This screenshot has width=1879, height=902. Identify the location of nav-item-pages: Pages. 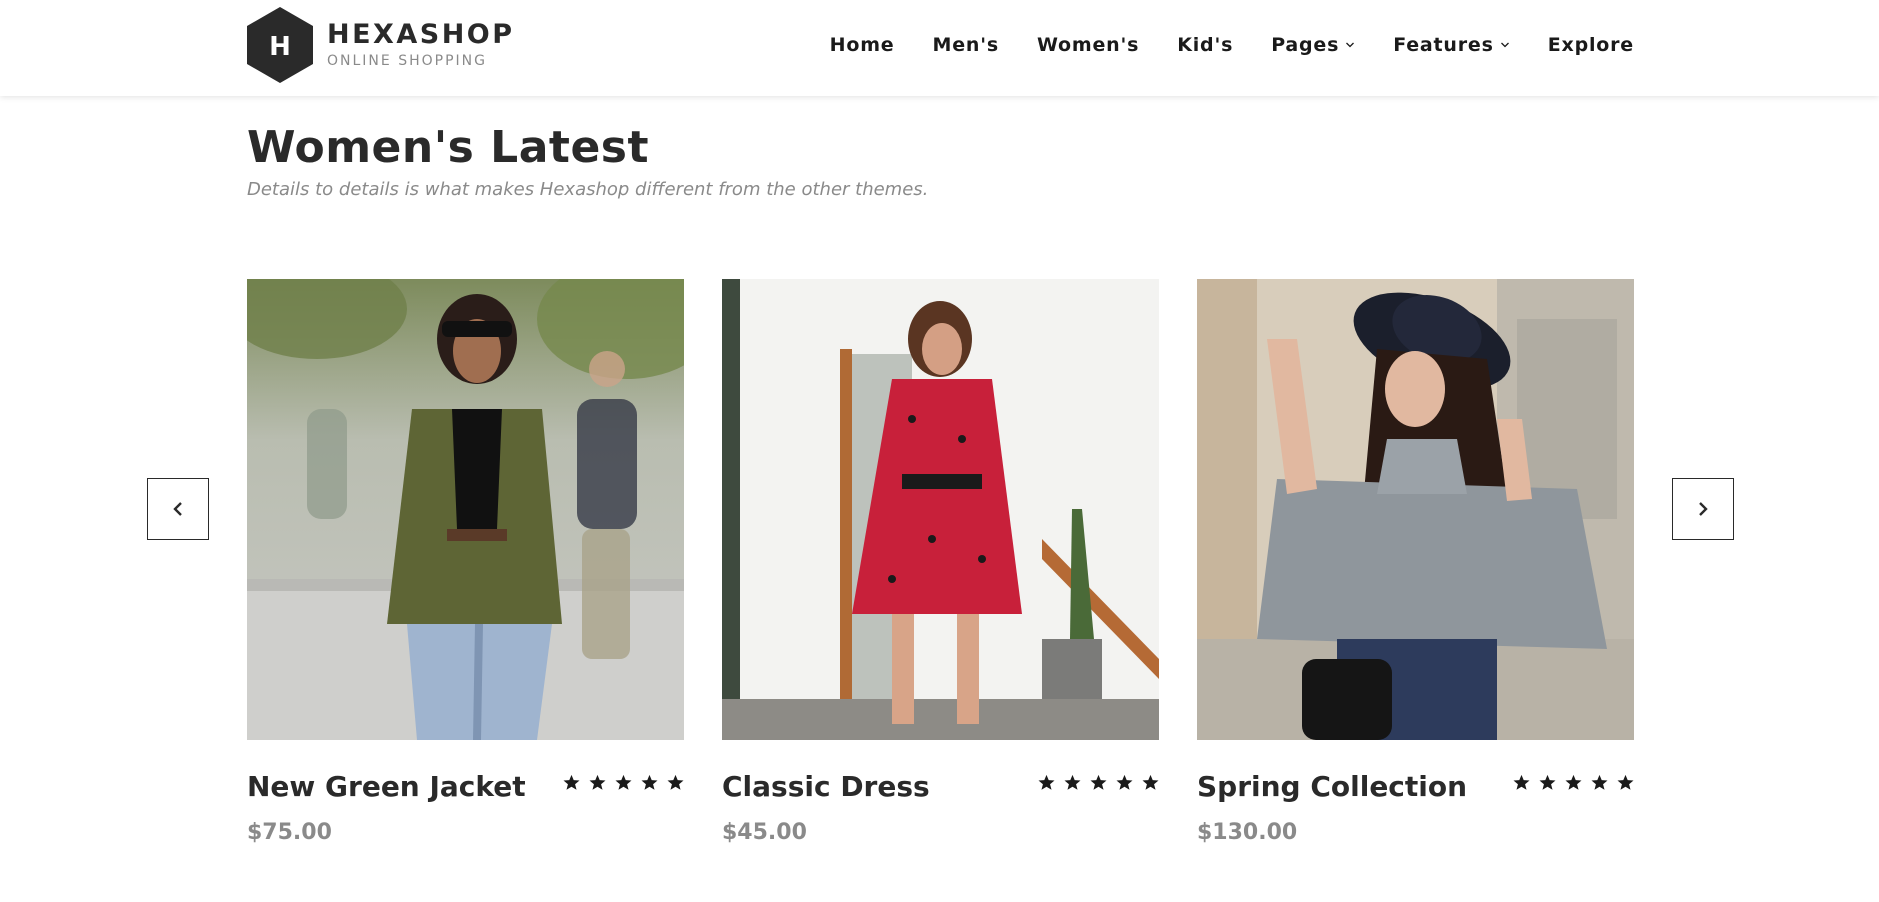
(1313, 45).